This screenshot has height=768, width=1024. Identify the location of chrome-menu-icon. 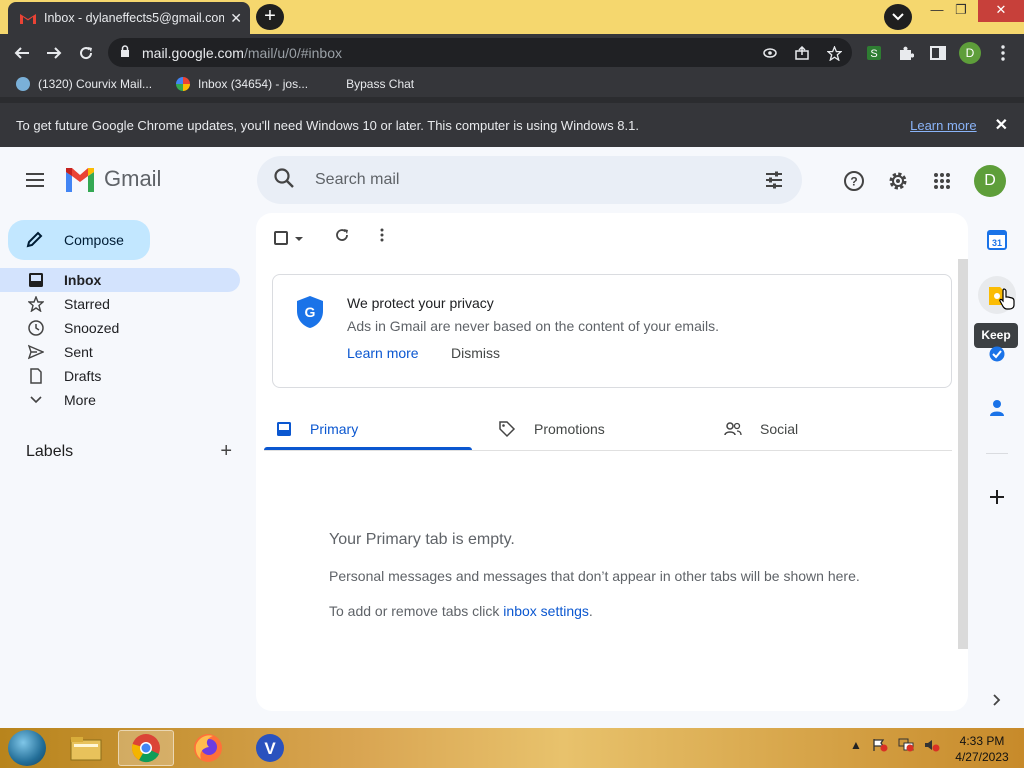
(1003, 53).